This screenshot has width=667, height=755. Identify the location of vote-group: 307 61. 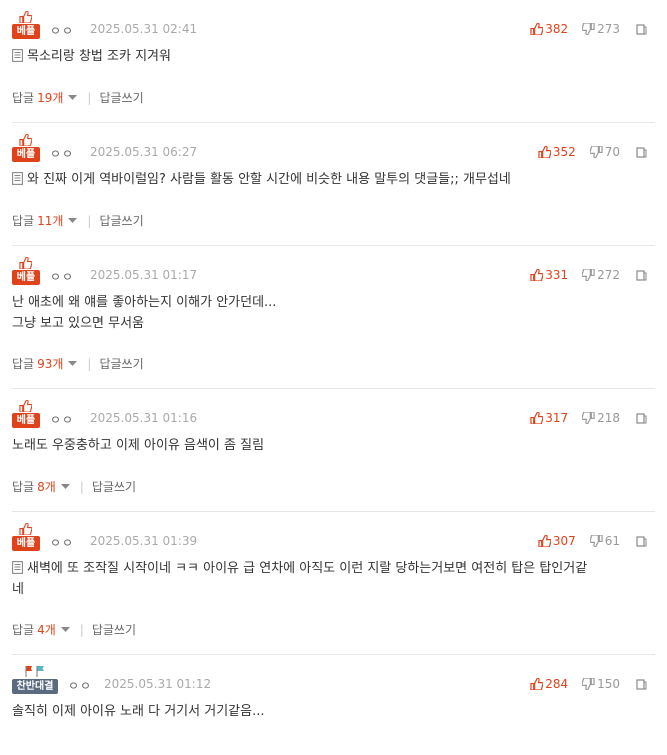
(585, 541).